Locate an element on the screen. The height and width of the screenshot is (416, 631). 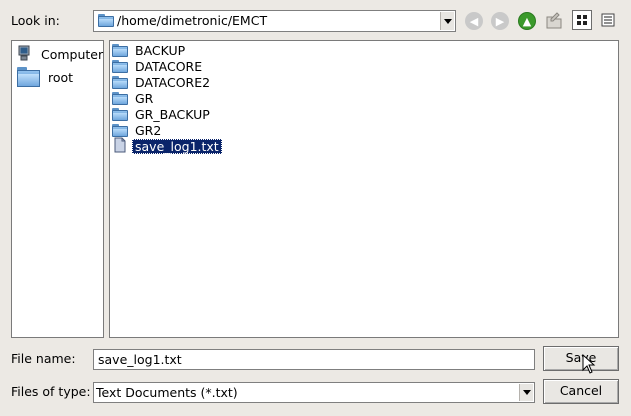
mouse-cursor-icon is located at coordinates (589, 365).